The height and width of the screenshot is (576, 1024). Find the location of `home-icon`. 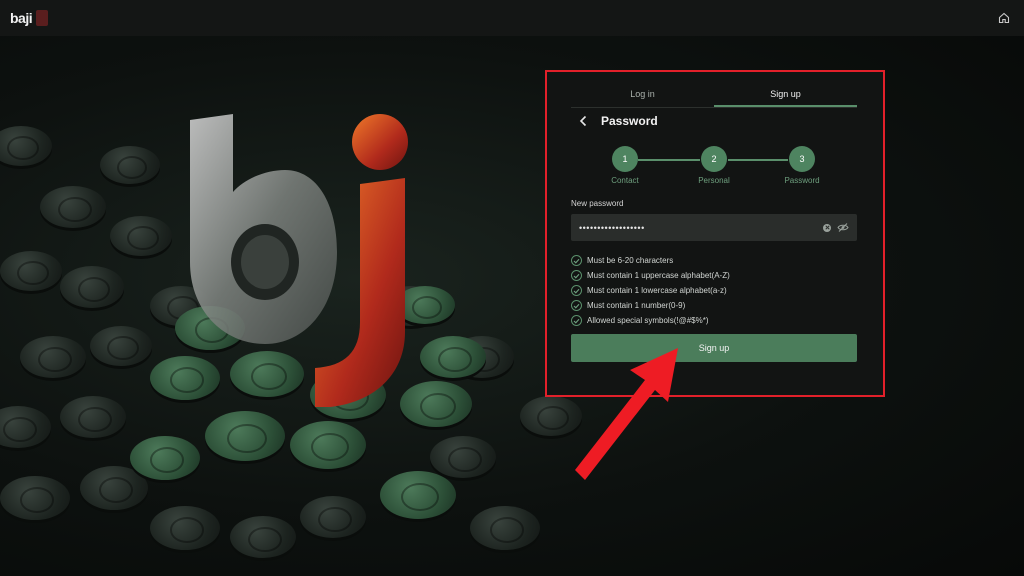

home-icon is located at coordinates (1004, 18).